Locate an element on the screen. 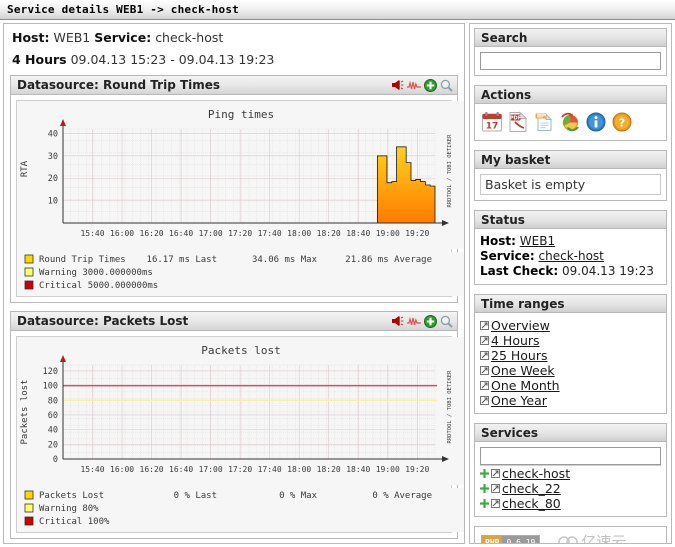  svg-text: 0 % Average is located at coordinates (402, 496).